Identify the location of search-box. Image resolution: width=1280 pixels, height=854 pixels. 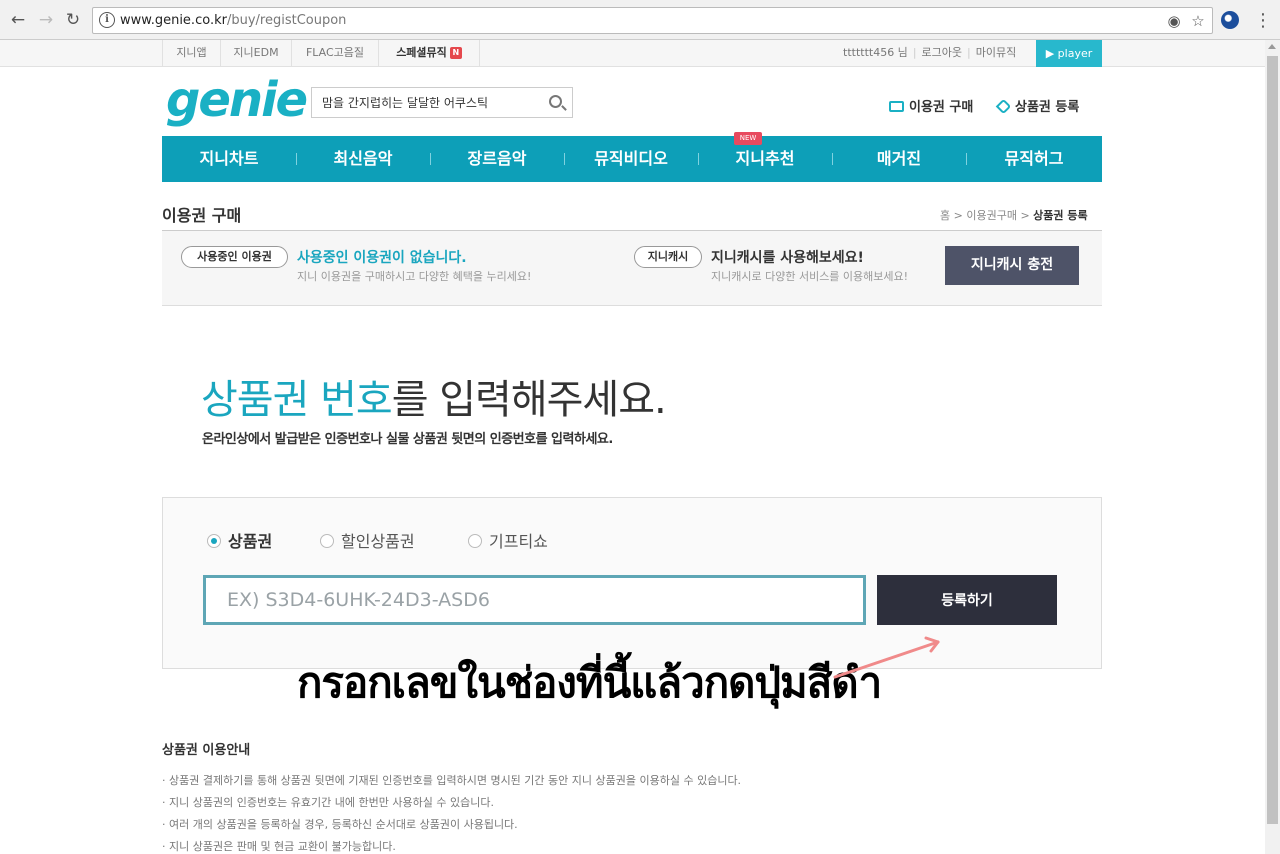
(442, 102).